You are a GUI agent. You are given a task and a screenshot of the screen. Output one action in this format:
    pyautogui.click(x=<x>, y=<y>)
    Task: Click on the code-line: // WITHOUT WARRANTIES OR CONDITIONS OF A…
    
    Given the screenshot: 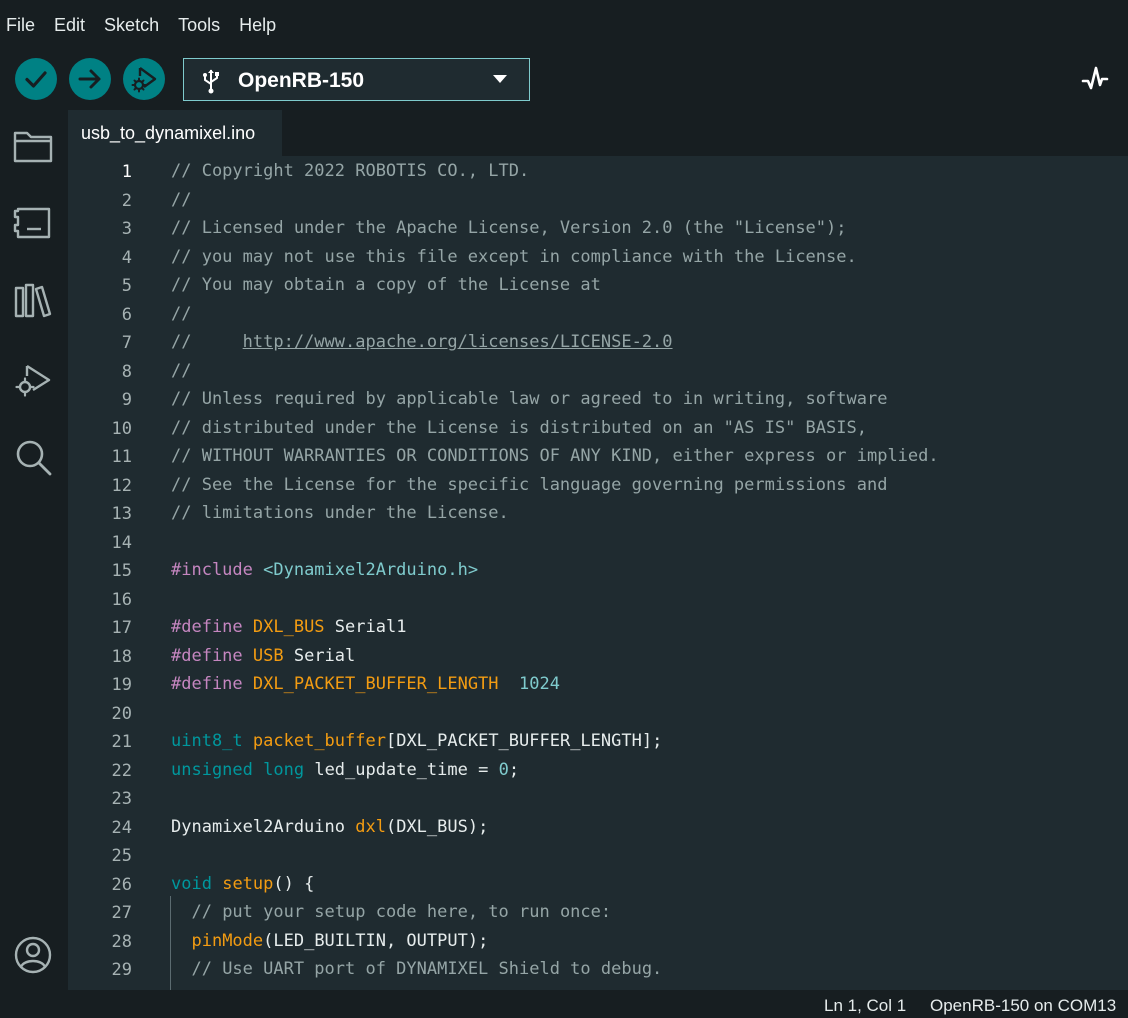 What is the action you would take?
    pyautogui.click(x=555, y=456)
    